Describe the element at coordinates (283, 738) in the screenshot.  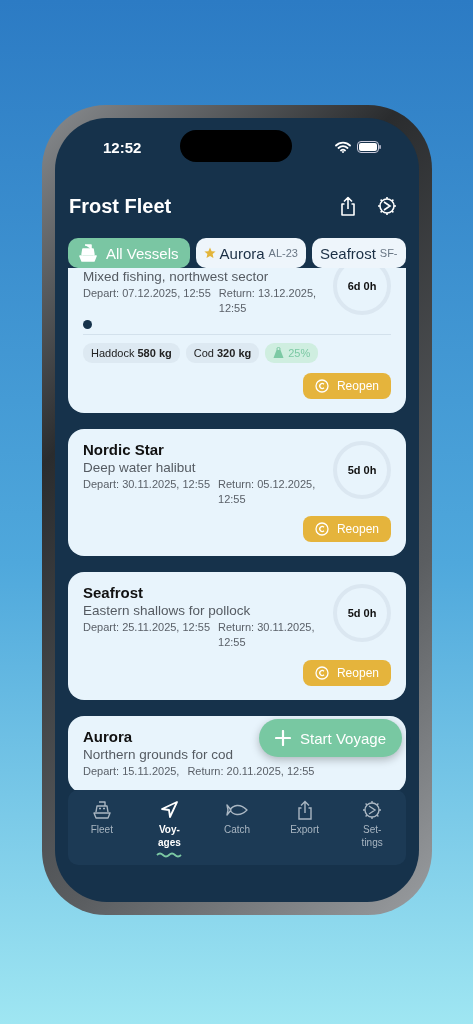
I see `plus-icon` at that location.